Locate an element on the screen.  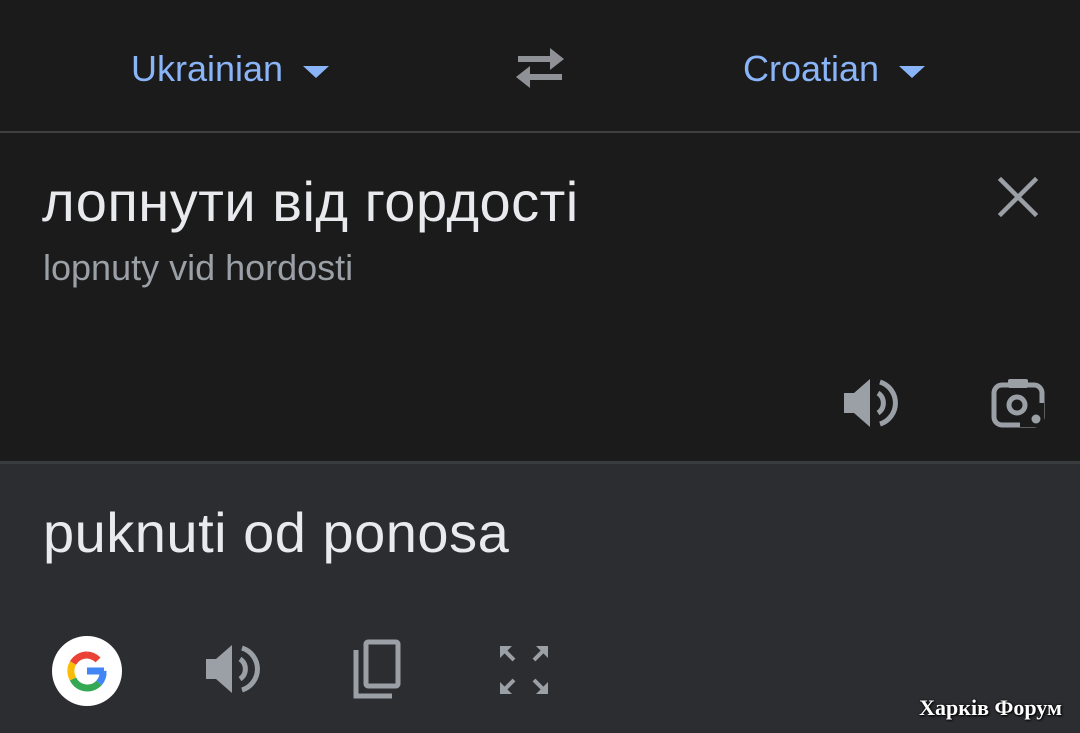
listen-translation-button is located at coordinates (232, 669).